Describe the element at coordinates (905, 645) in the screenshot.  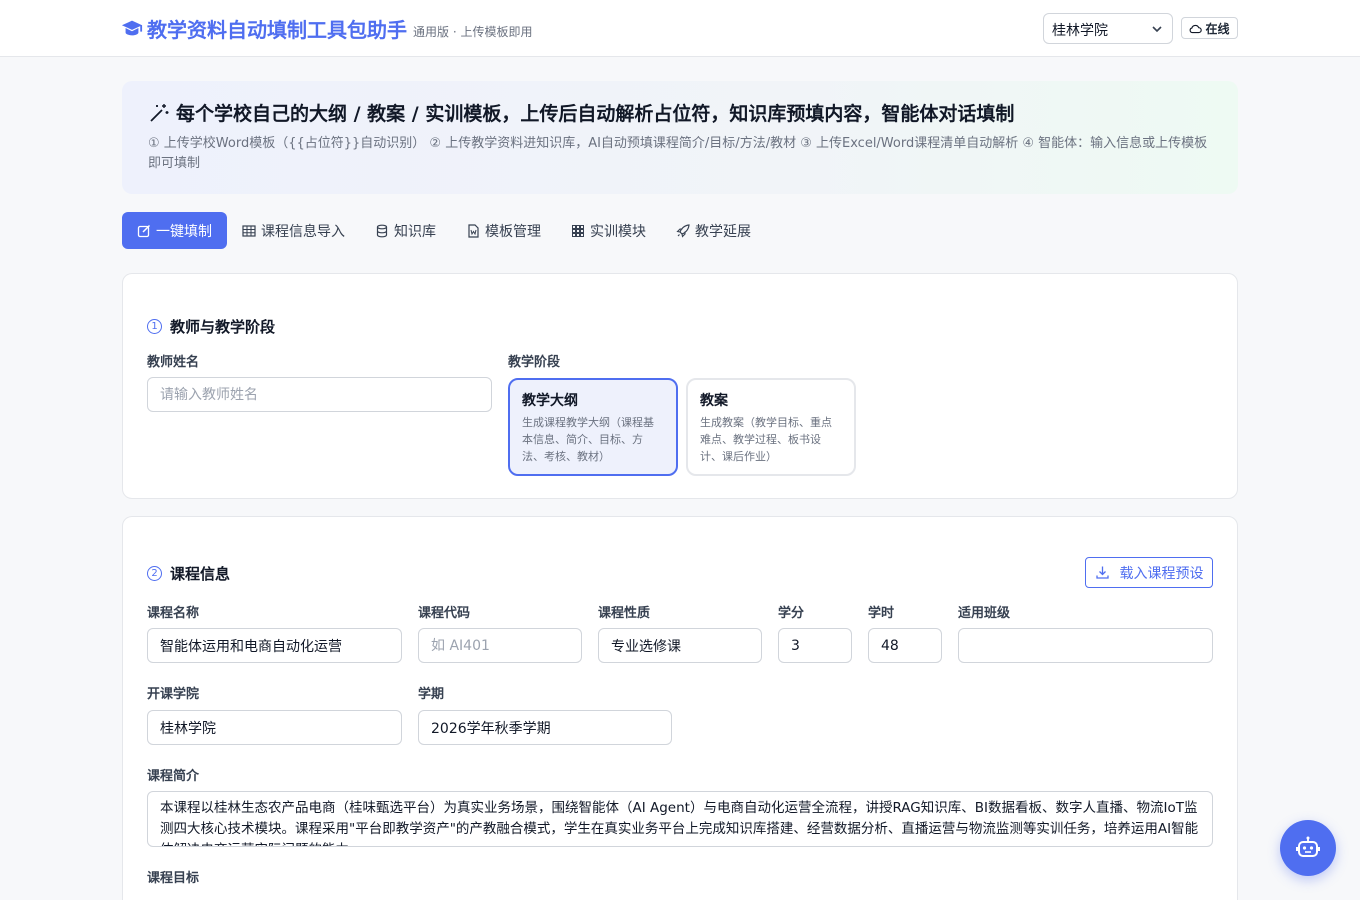
I see `hours-input: 48` at that location.